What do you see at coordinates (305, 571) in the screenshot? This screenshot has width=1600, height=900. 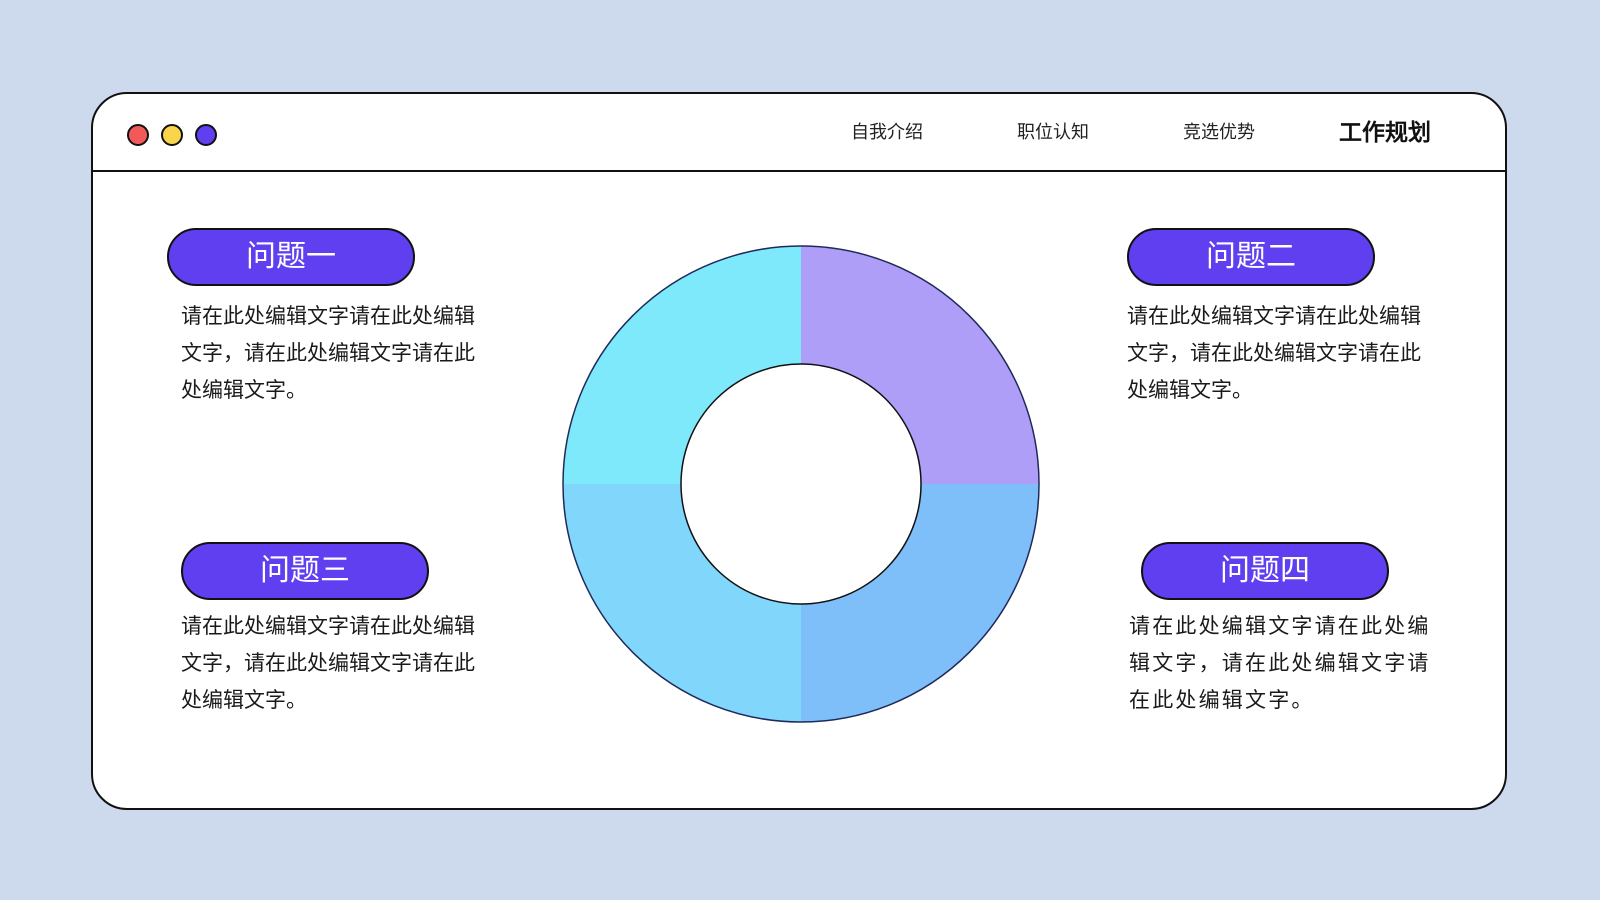 I see `question-3-title: 问题三` at bounding box center [305, 571].